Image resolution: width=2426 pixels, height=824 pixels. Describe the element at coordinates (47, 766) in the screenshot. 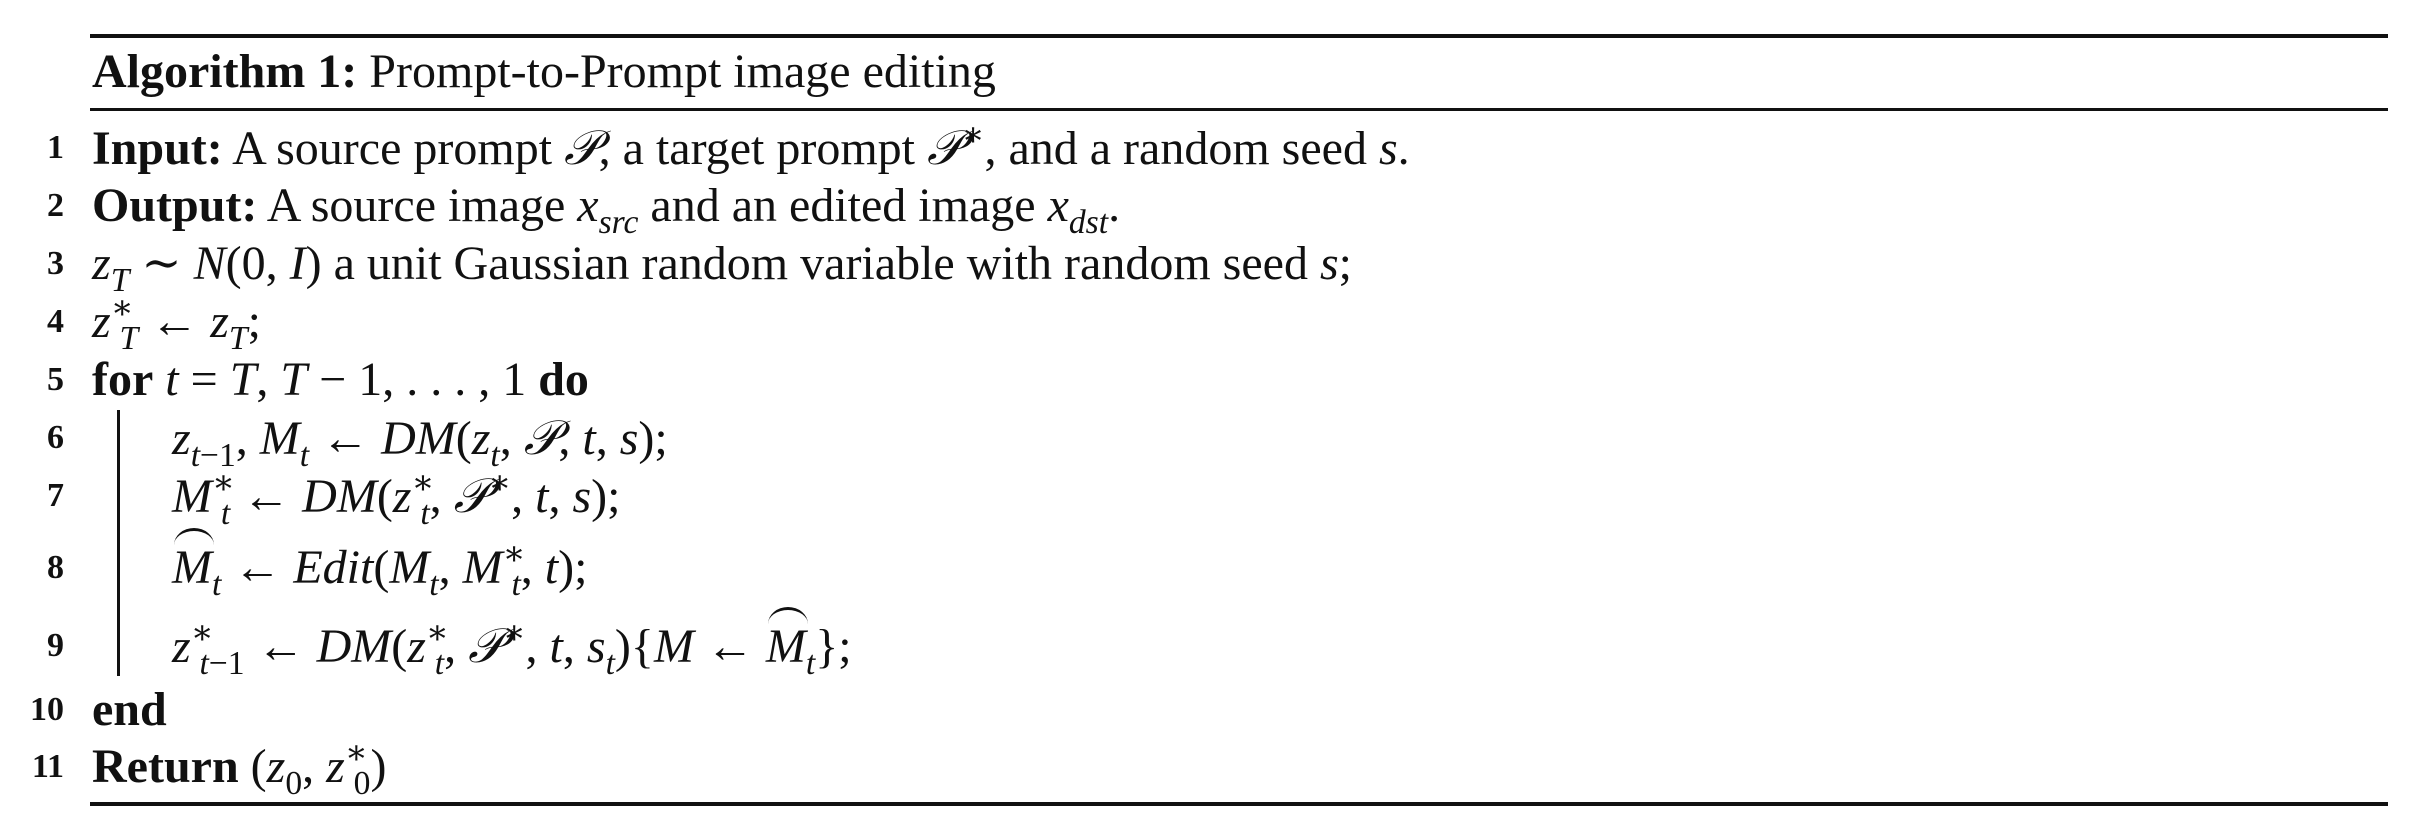

I see `line-number: 11` at that location.